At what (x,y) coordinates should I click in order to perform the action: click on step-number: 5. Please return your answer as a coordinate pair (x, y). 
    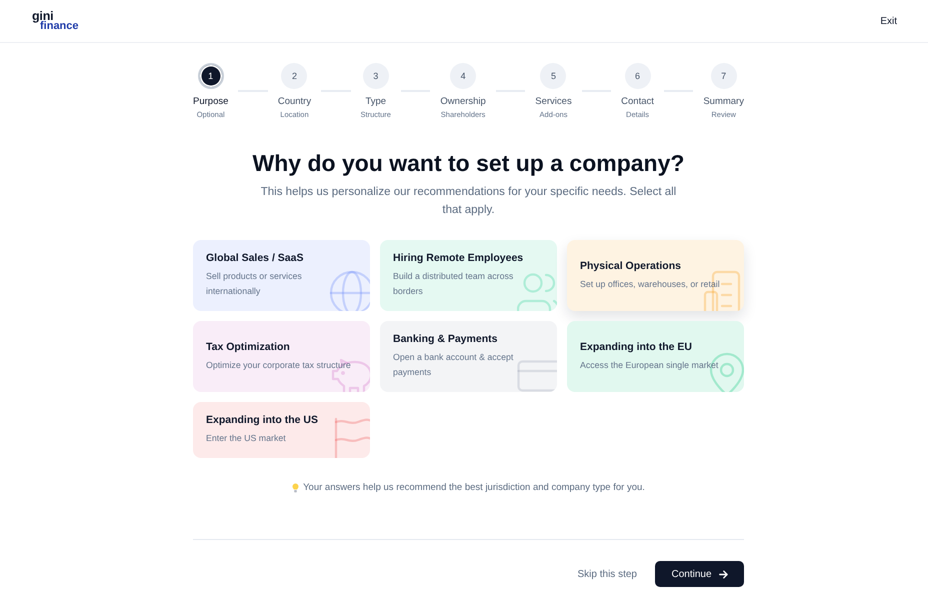
    Looking at the image, I should click on (553, 76).